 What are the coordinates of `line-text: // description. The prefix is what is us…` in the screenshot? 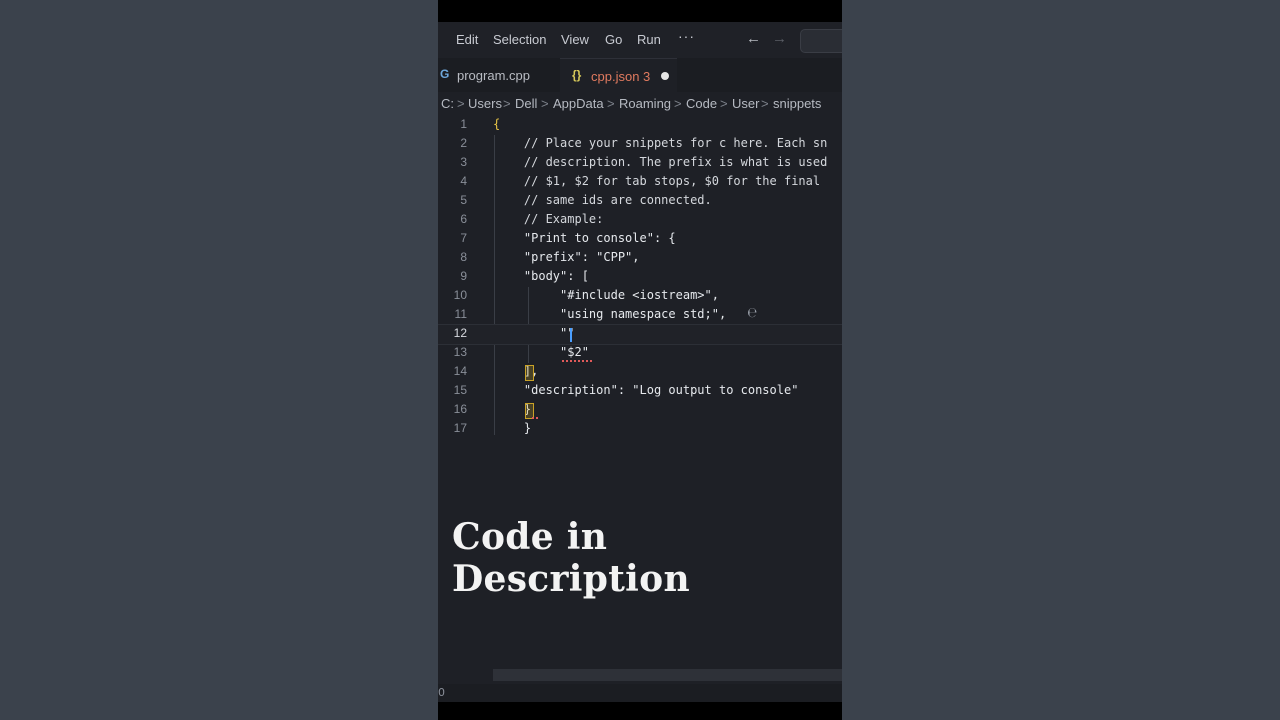 It's located at (661, 162).